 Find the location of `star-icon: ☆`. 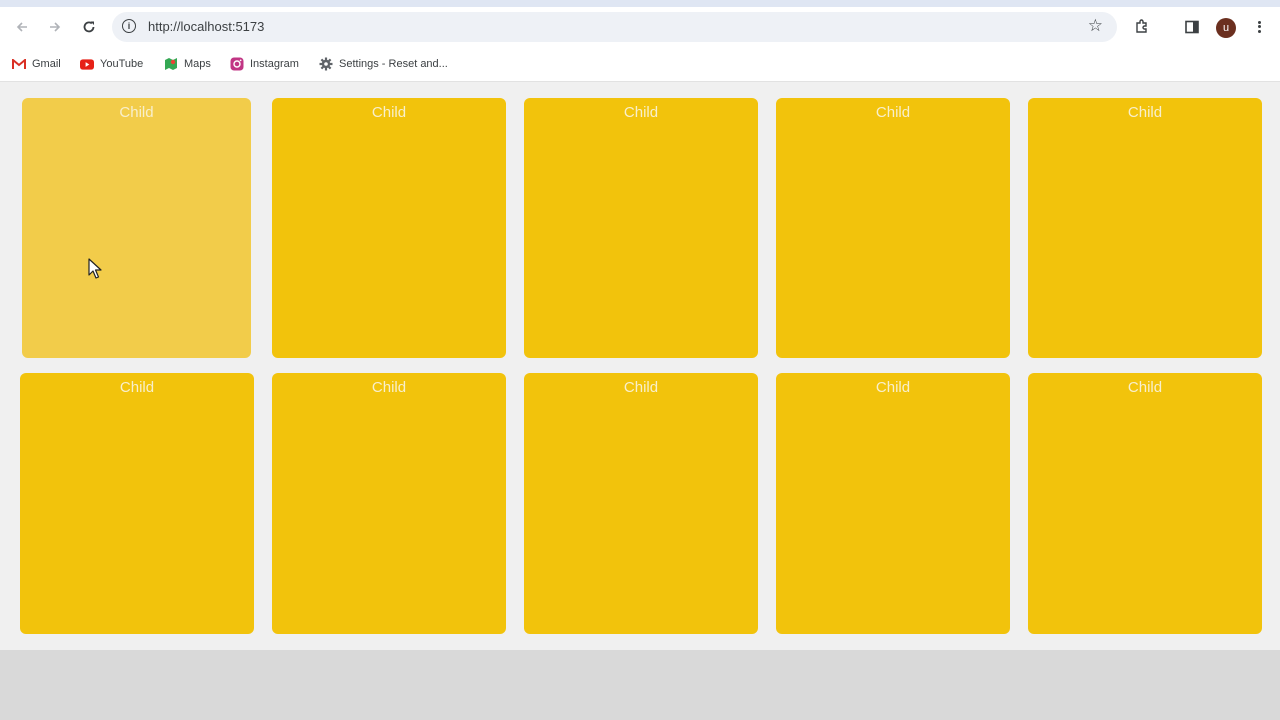

star-icon: ☆ is located at coordinates (1095, 26).